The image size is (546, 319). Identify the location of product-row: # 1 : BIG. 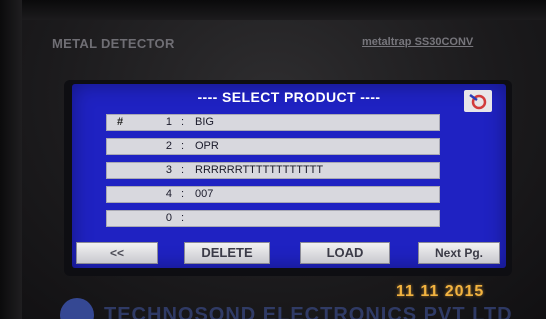
(273, 122).